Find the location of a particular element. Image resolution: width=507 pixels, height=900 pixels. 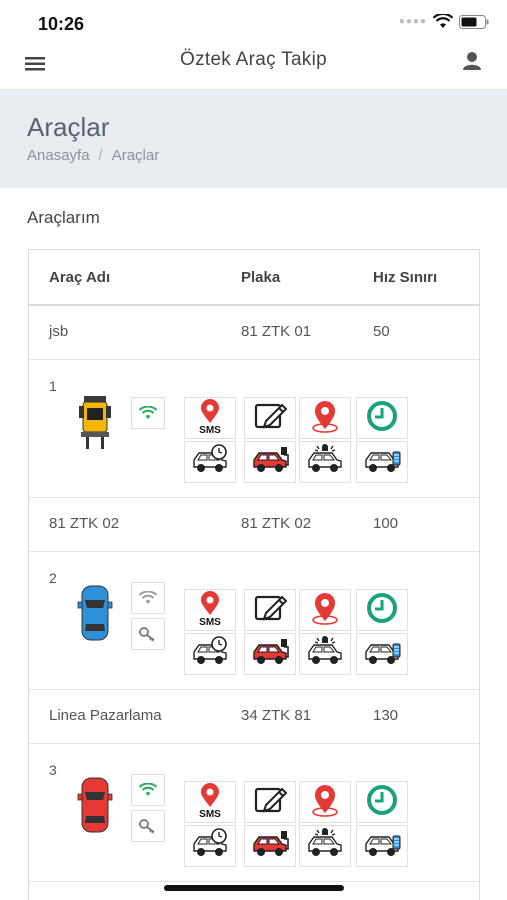

table-row: Linea Pazarlama 34 ZTK 81 130 is located at coordinates (254, 717).